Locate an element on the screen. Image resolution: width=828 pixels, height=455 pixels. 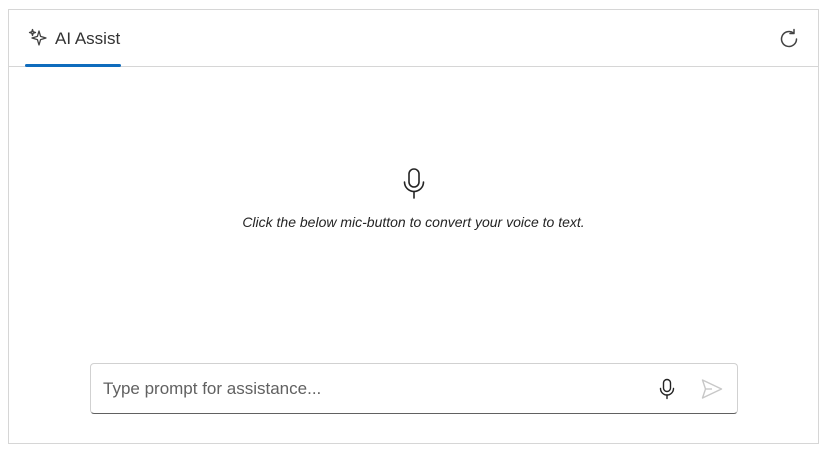
prompt-box is located at coordinates (414, 388).